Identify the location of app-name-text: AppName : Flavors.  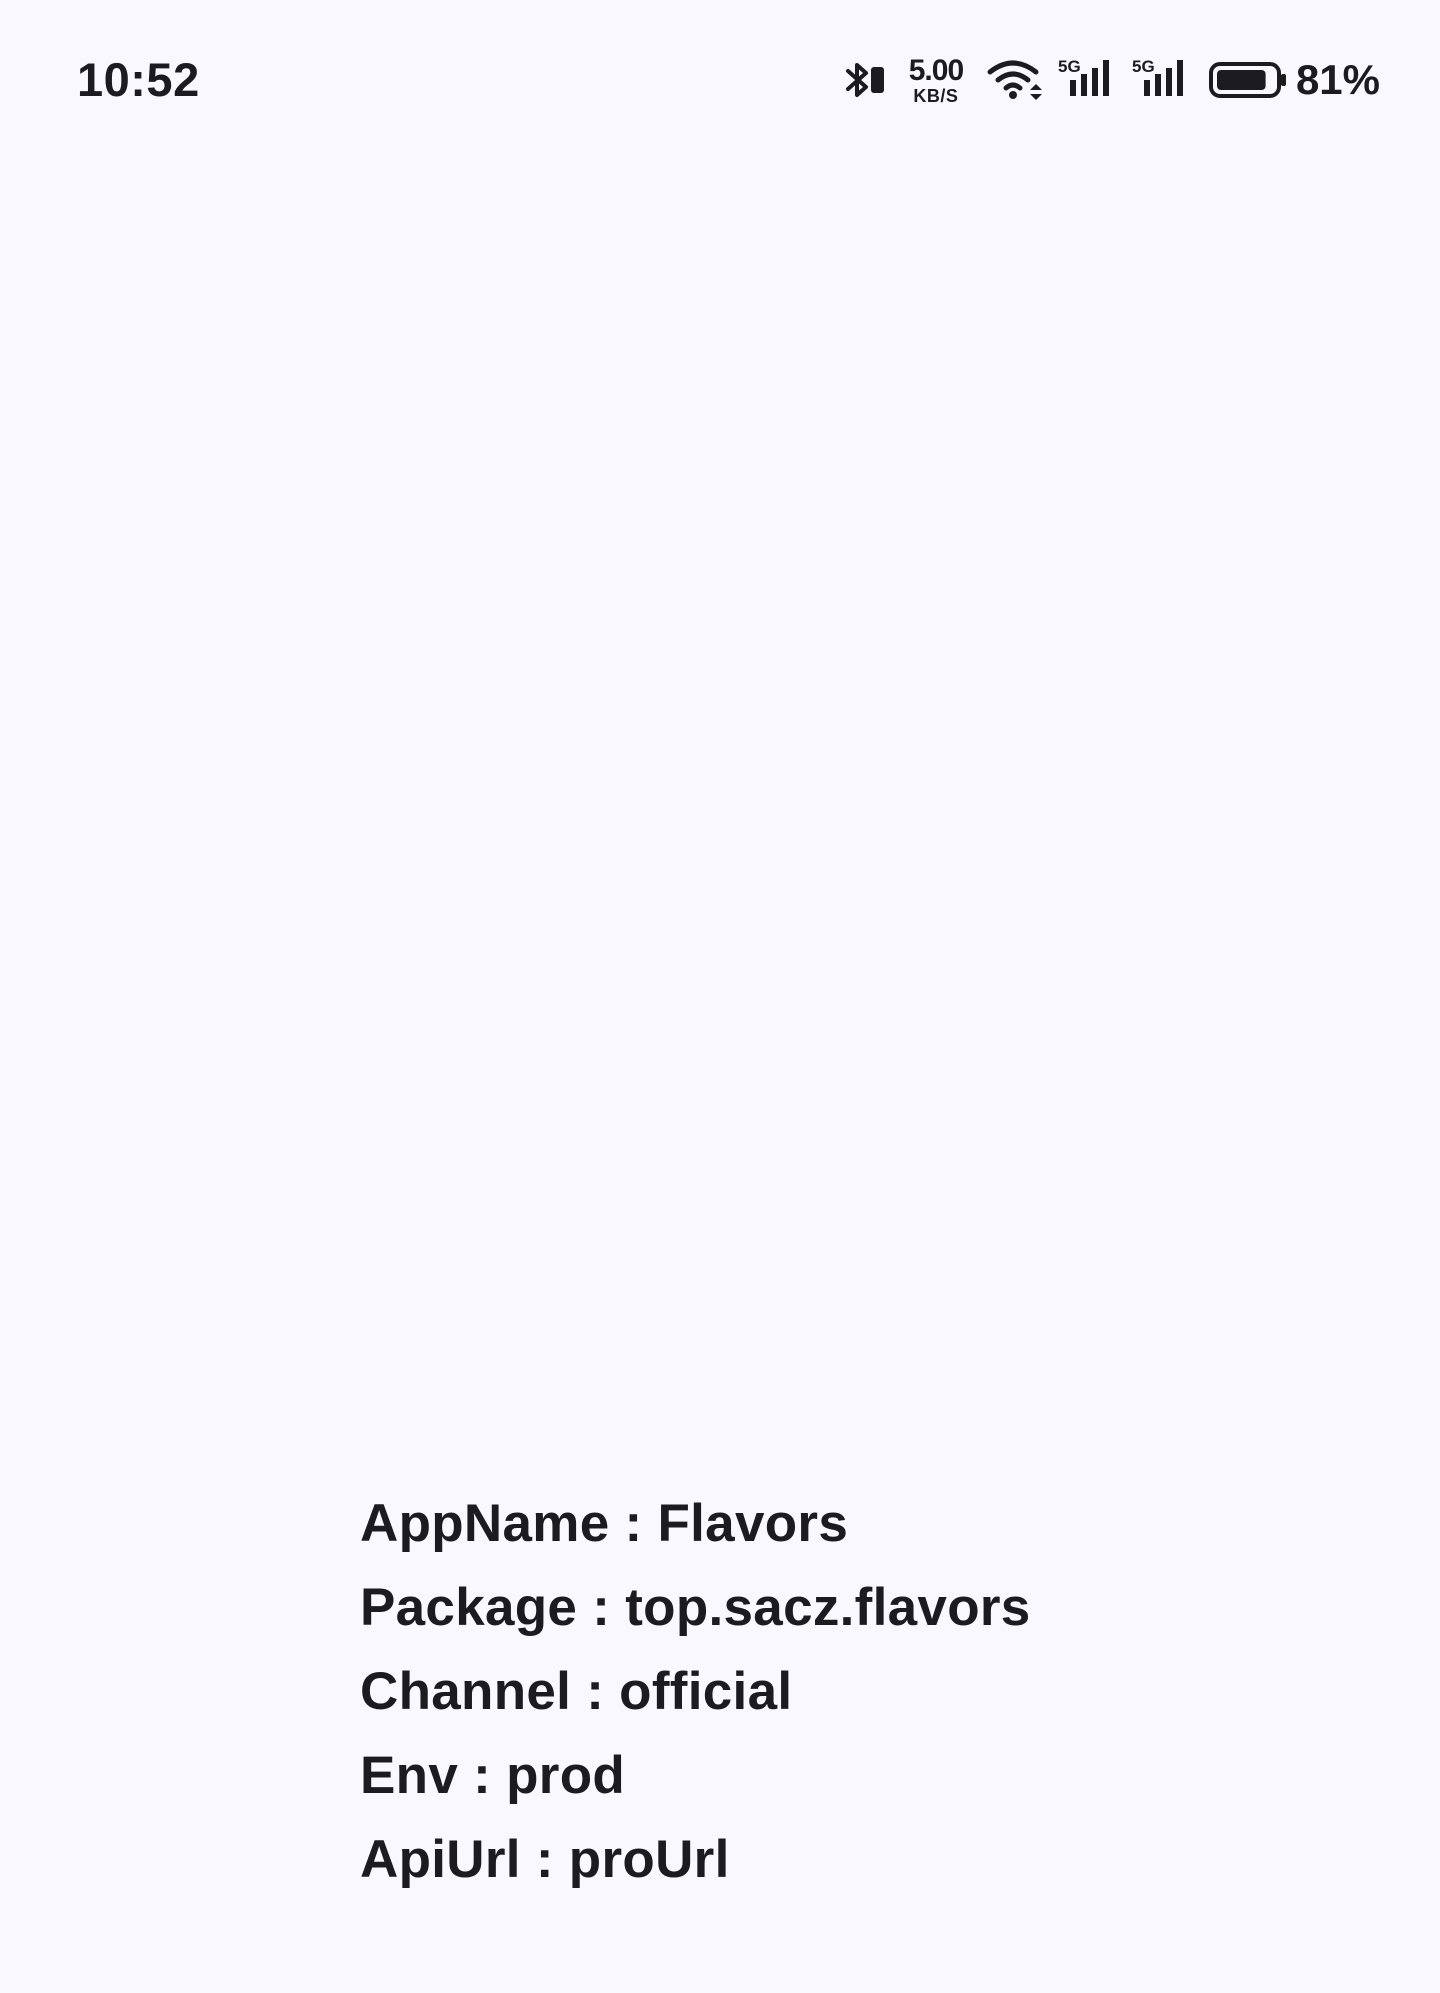
(604, 1523).